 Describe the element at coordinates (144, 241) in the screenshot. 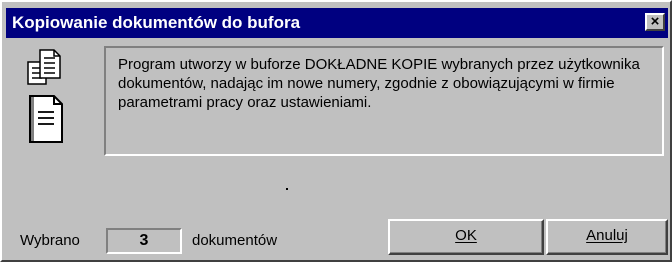

I see `selected-count: 3` at that location.